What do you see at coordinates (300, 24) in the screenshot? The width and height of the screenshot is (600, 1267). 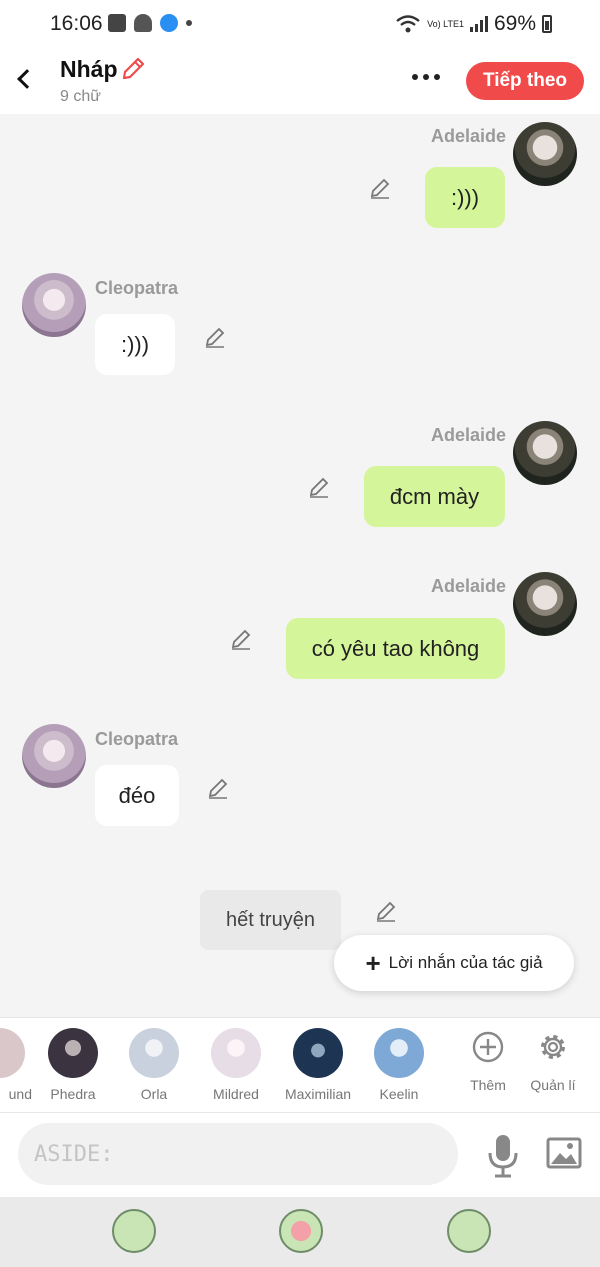 I see `status-bar: 16:06 Vo) LTE1 69%` at bounding box center [300, 24].